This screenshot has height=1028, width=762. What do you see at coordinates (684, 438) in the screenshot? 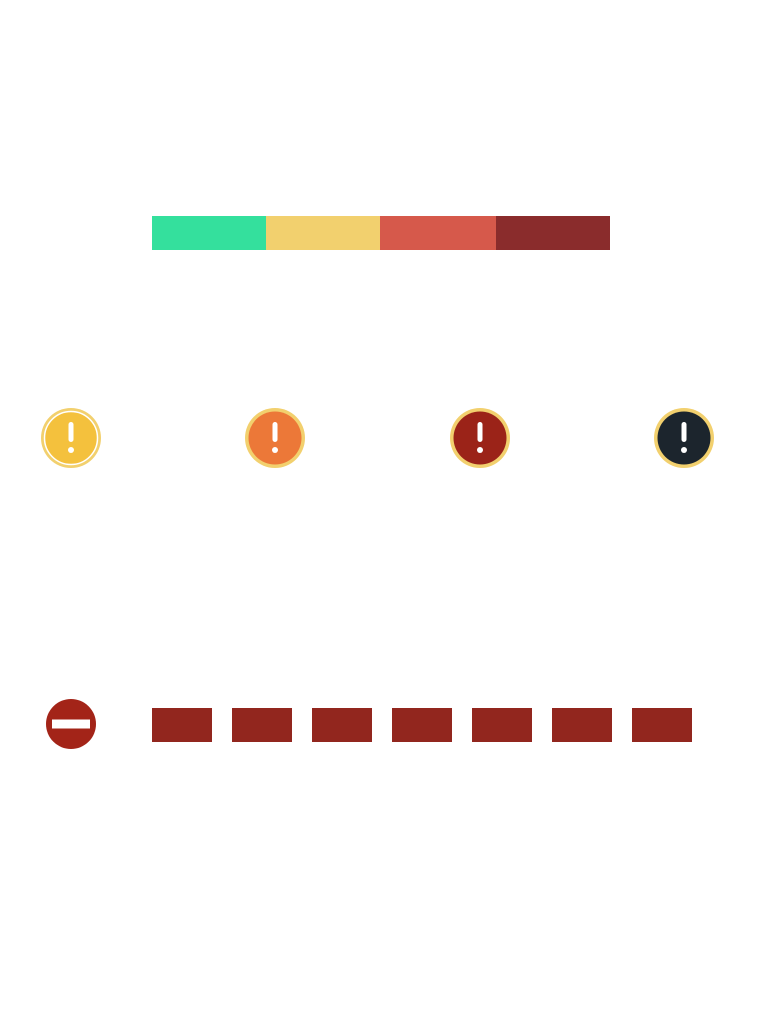
I see `exclamation-icon-black` at bounding box center [684, 438].